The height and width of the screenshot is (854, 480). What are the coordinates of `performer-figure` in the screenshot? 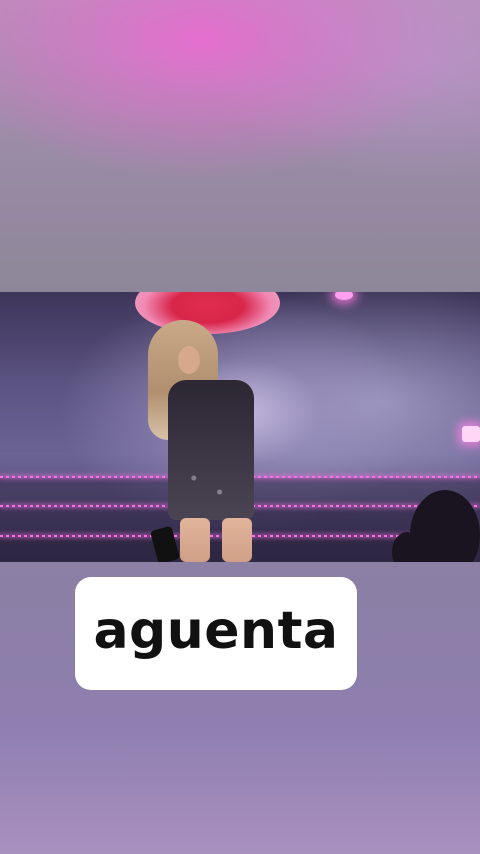 It's located at (205, 441).